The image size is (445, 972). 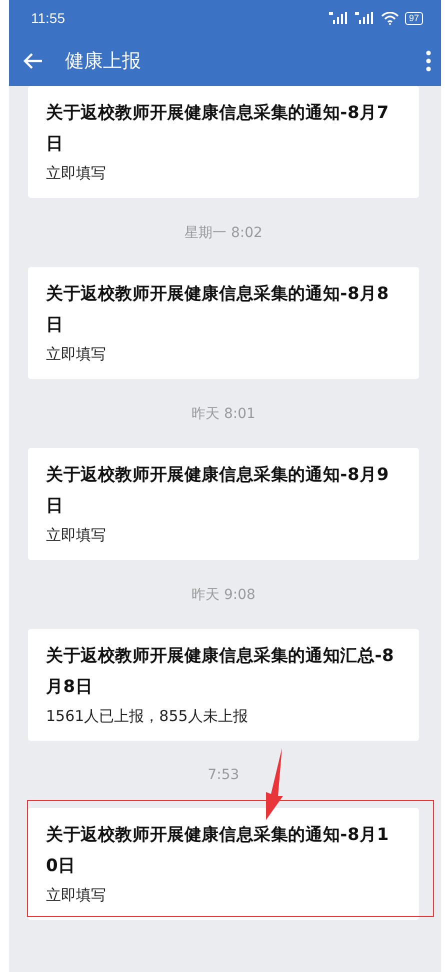 What do you see at coordinates (218, 851) in the screenshot?
I see `notice-title: 关于返校教师开展健康信息采集的通知-8月10日` at bounding box center [218, 851].